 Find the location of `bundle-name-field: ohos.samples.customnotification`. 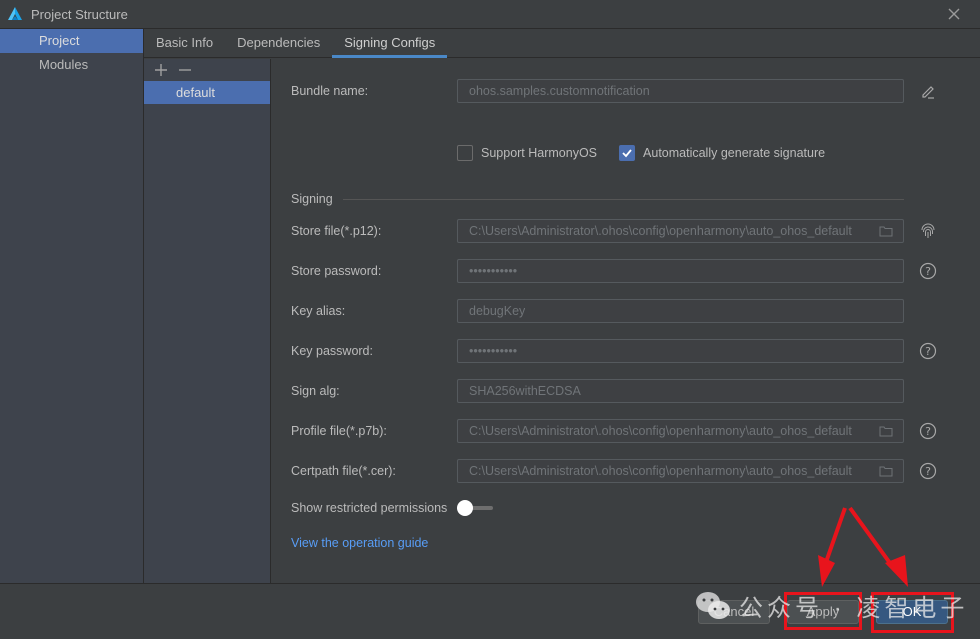

bundle-name-field: ohos.samples.customnotification is located at coordinates (680, 91).